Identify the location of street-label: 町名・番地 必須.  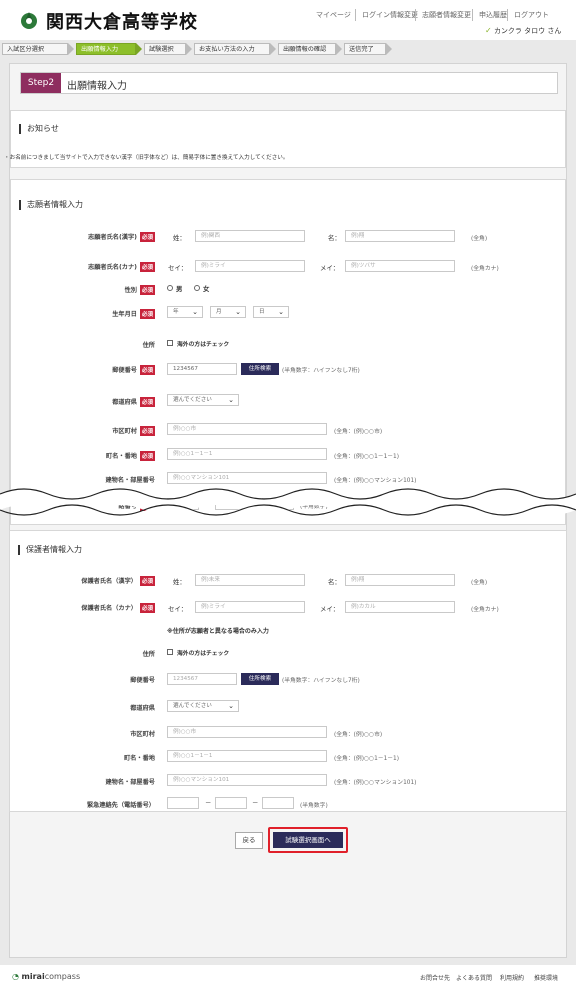
(130, 456).